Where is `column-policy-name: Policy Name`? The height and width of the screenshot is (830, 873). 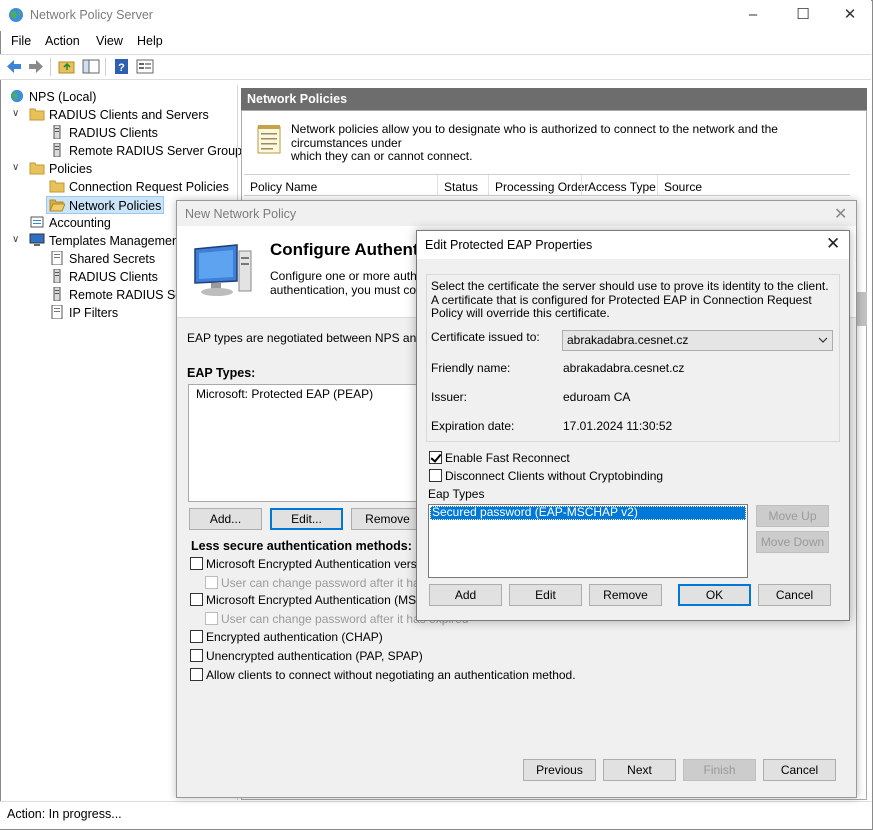 column-policy-name: Policy Name is located at coordinates (283, 187).